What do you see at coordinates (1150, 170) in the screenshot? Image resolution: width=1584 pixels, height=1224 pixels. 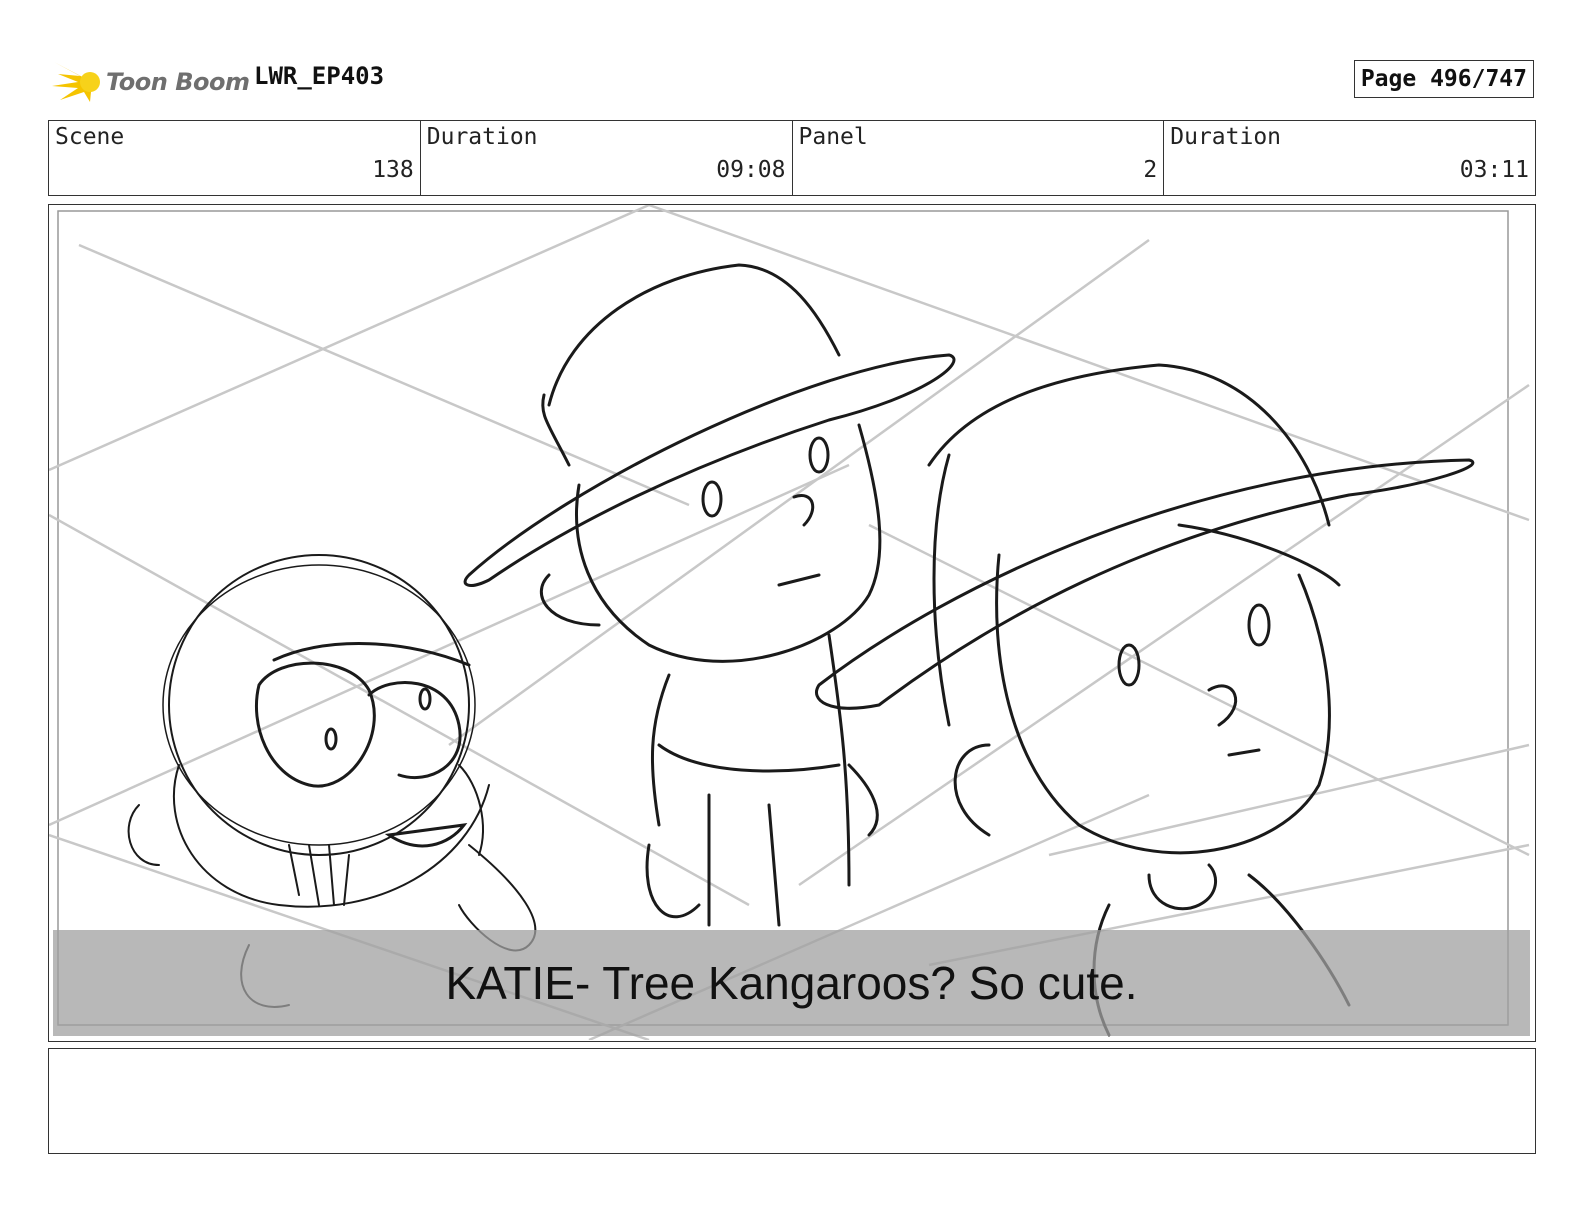 I see `panel-value: 2` at bounding box center [1150, 170].